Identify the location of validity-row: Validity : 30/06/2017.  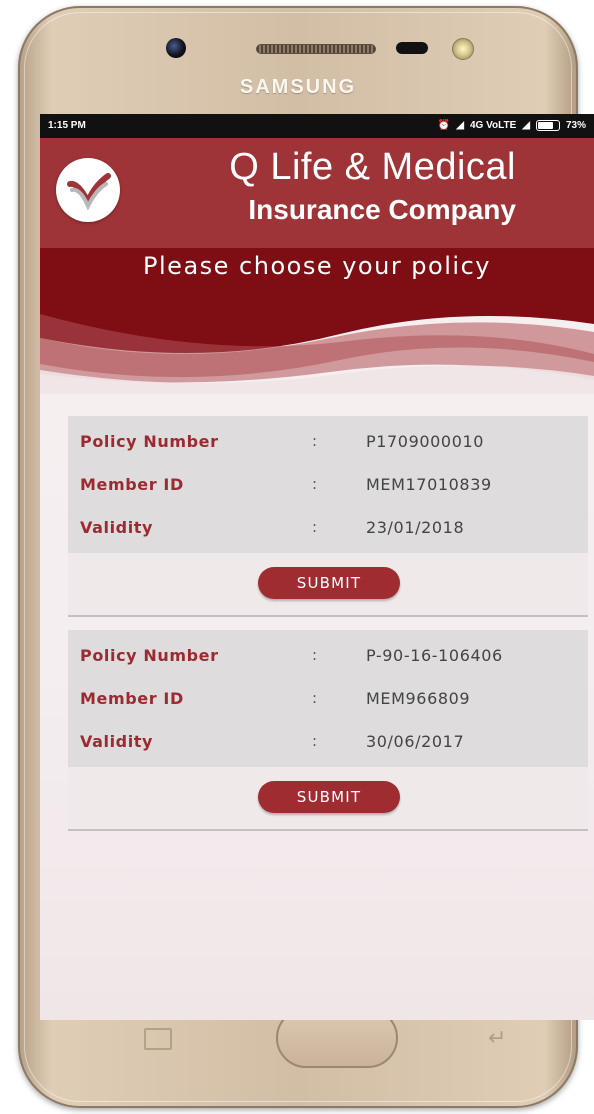
(328, 741).